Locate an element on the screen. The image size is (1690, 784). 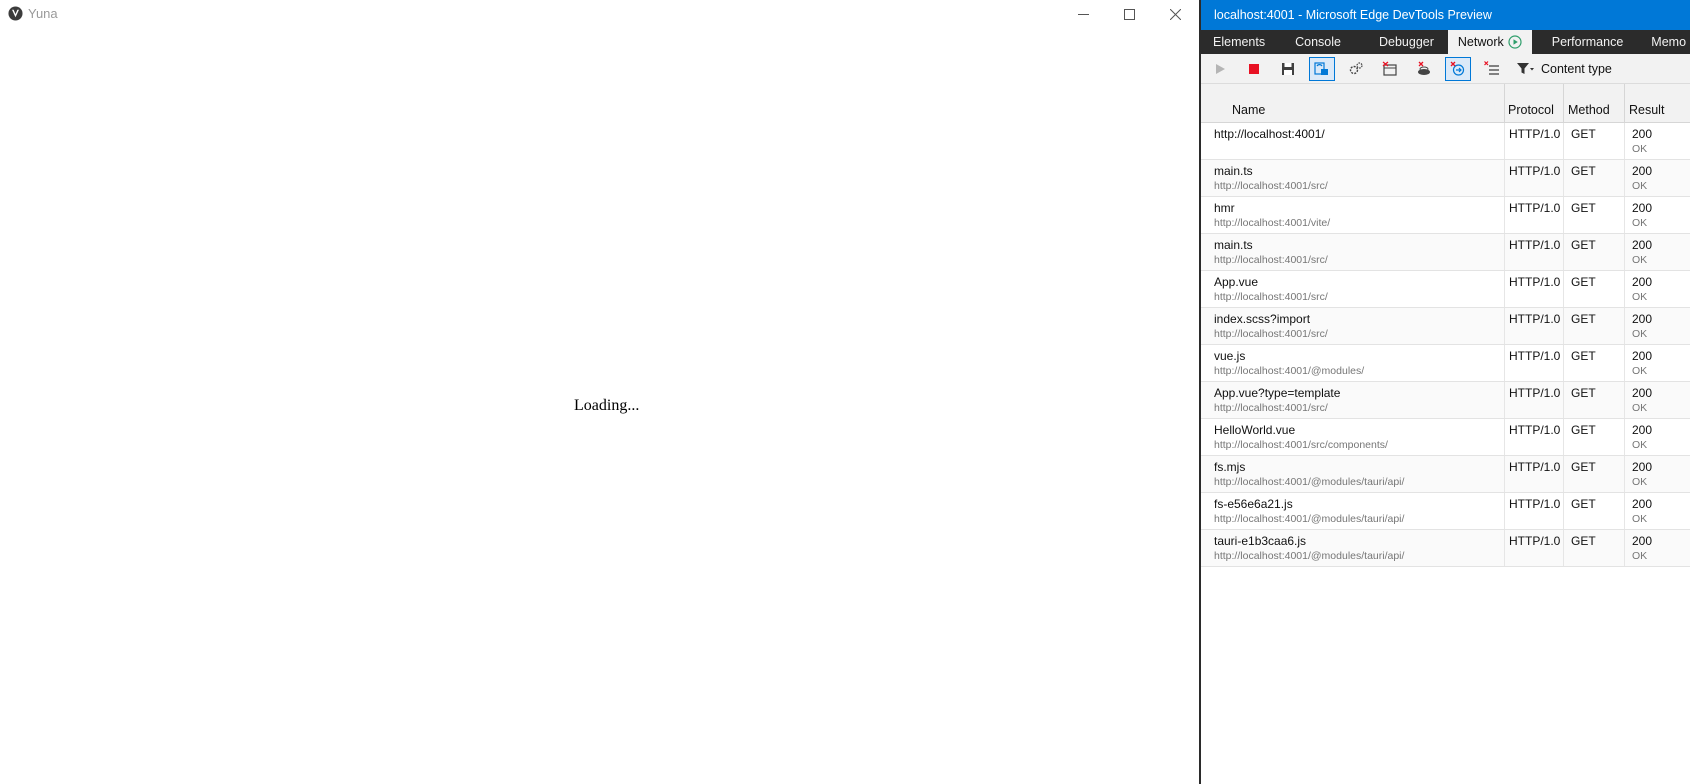
clear-cookies-toggle is located at coordinates (1458, 68).